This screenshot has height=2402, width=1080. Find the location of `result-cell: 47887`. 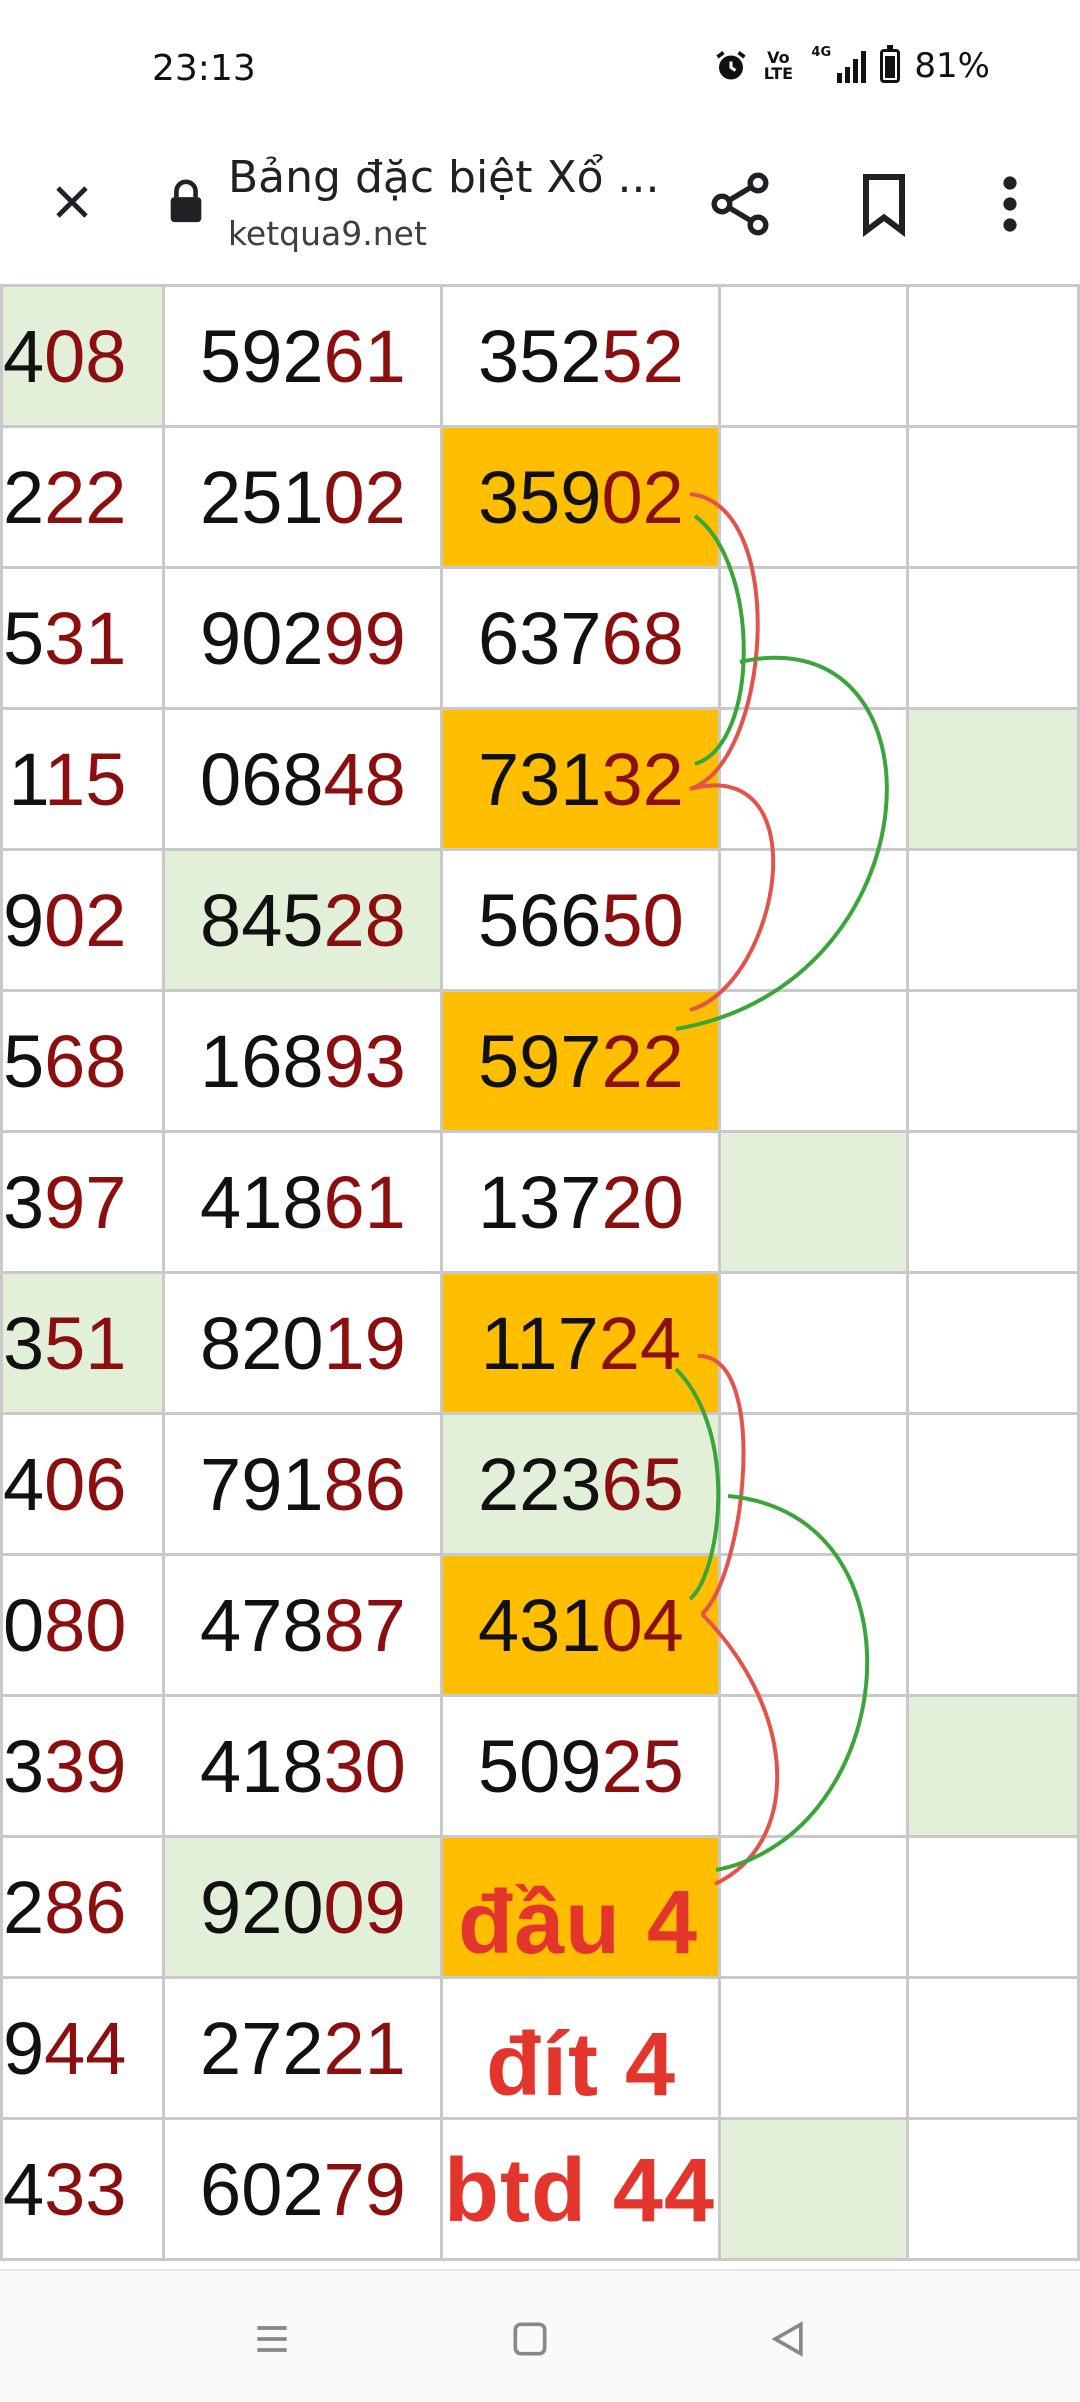

result-cell: 47887 is located at coordinates (303, 1625).